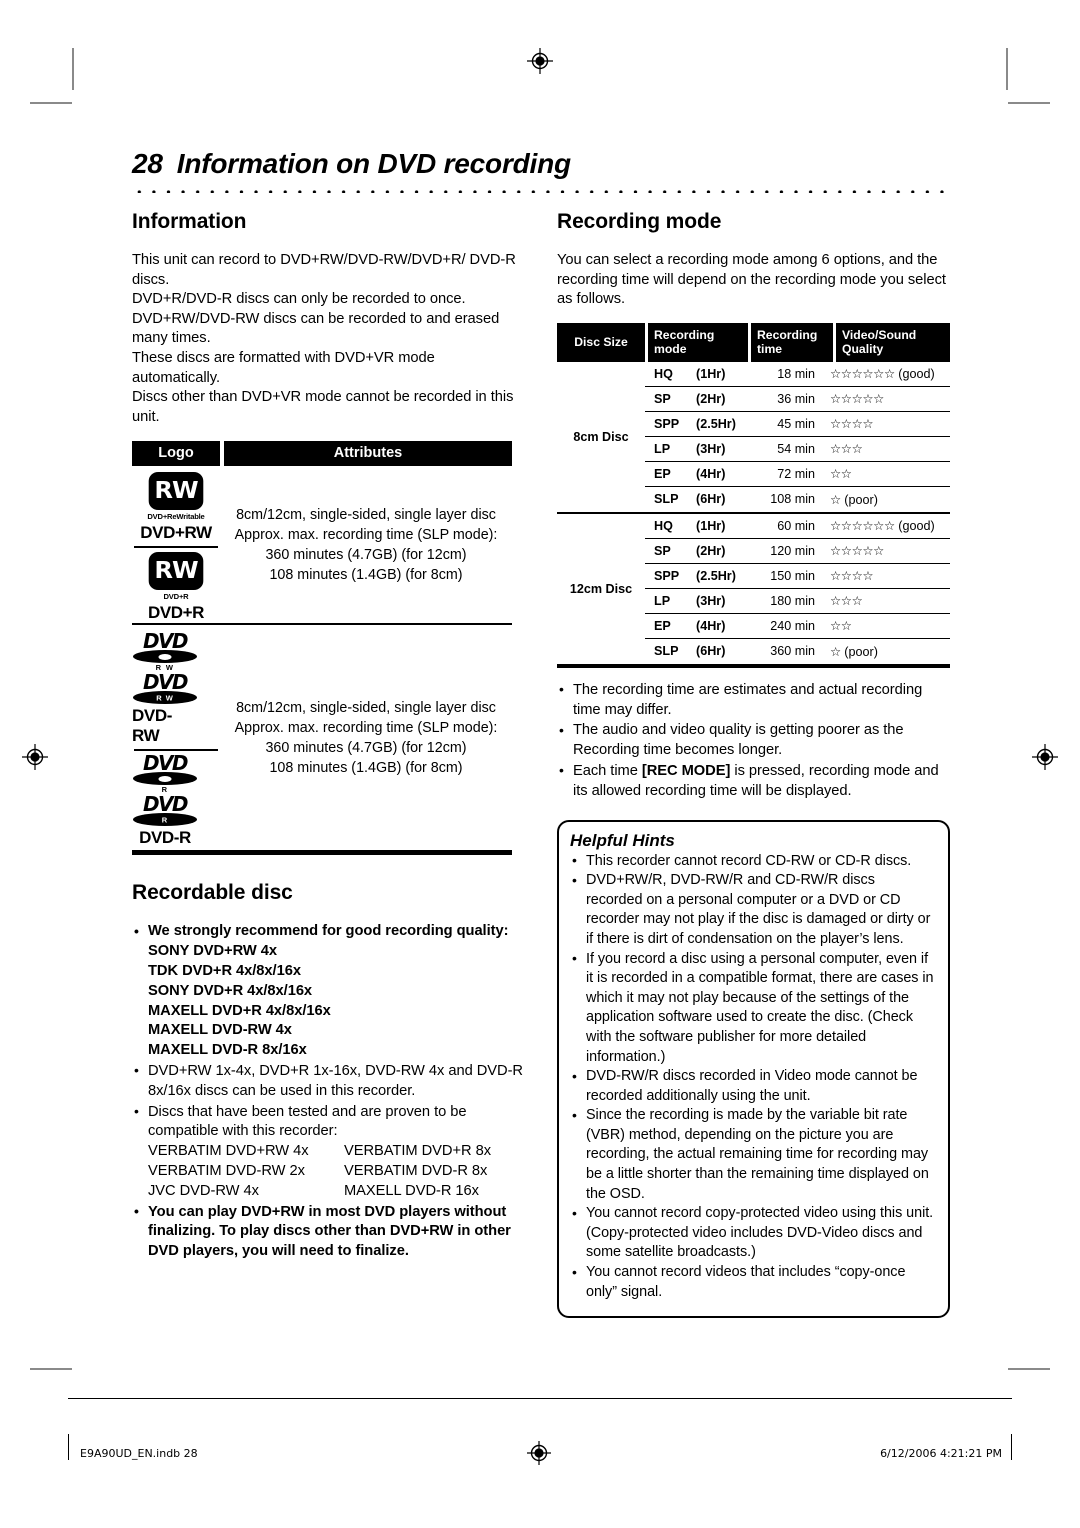 This screenshot has height=1528, width=1080. What do you see at coordinates (663, 525) in the screenshot?
I see `mode-name: HQ` at bounding box center [663, 525].